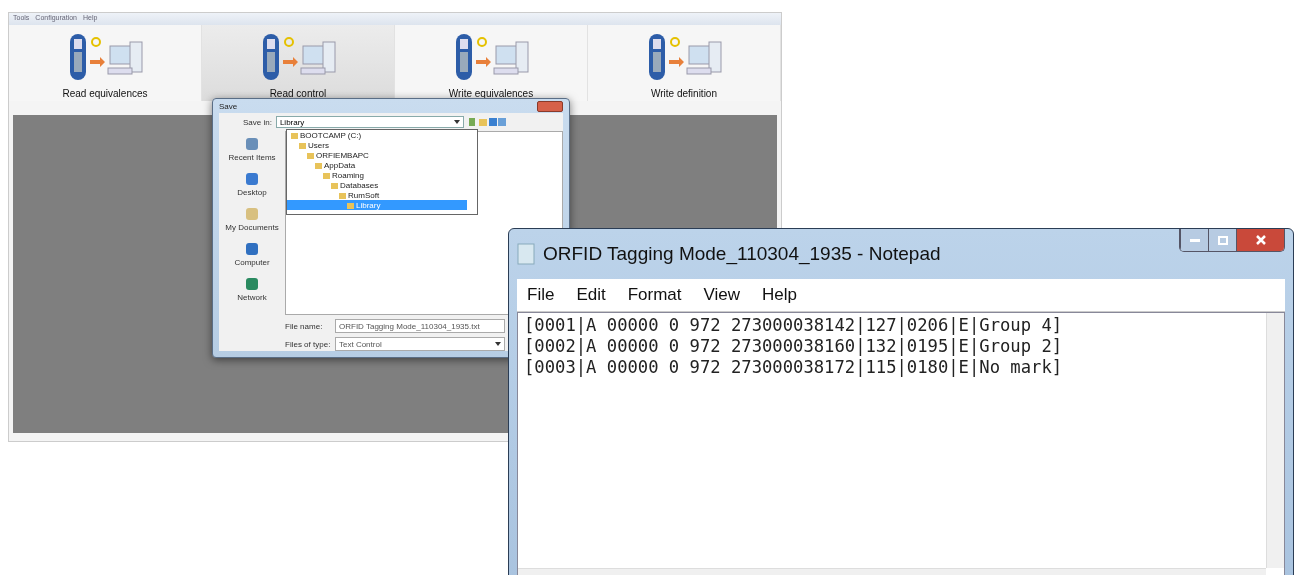 This screenshot has width=1295, height=575. I want to click on place-button: Network, so click(252, 289).